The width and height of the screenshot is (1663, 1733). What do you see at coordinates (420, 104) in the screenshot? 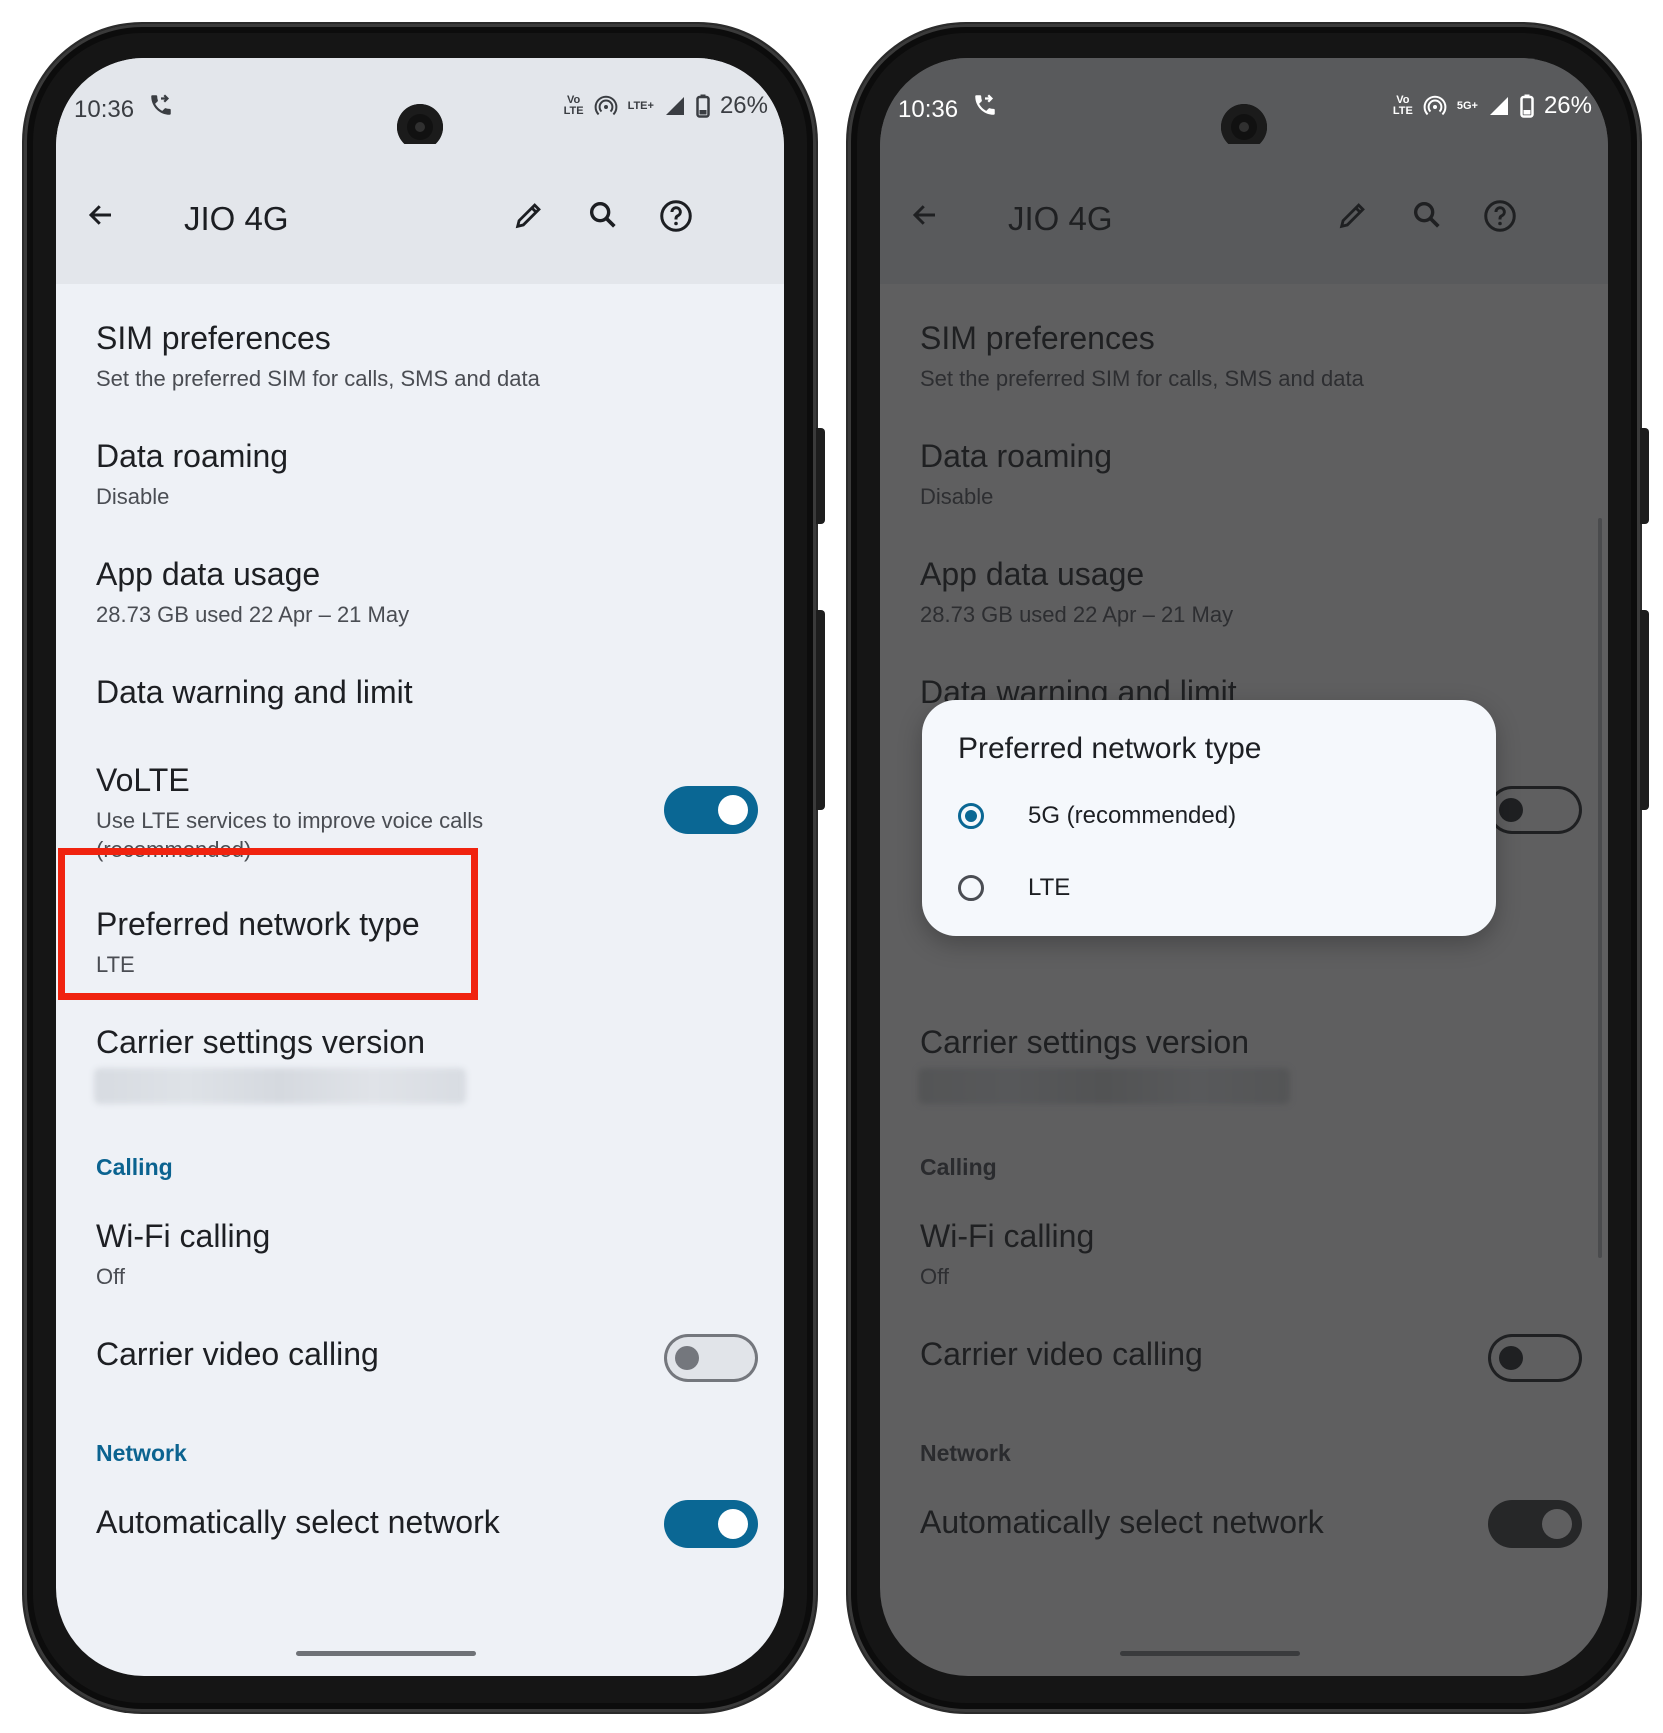
I see `status-bar: 10:36 Vo LTE LTE+ 26%` at bounding box center [420, 104].